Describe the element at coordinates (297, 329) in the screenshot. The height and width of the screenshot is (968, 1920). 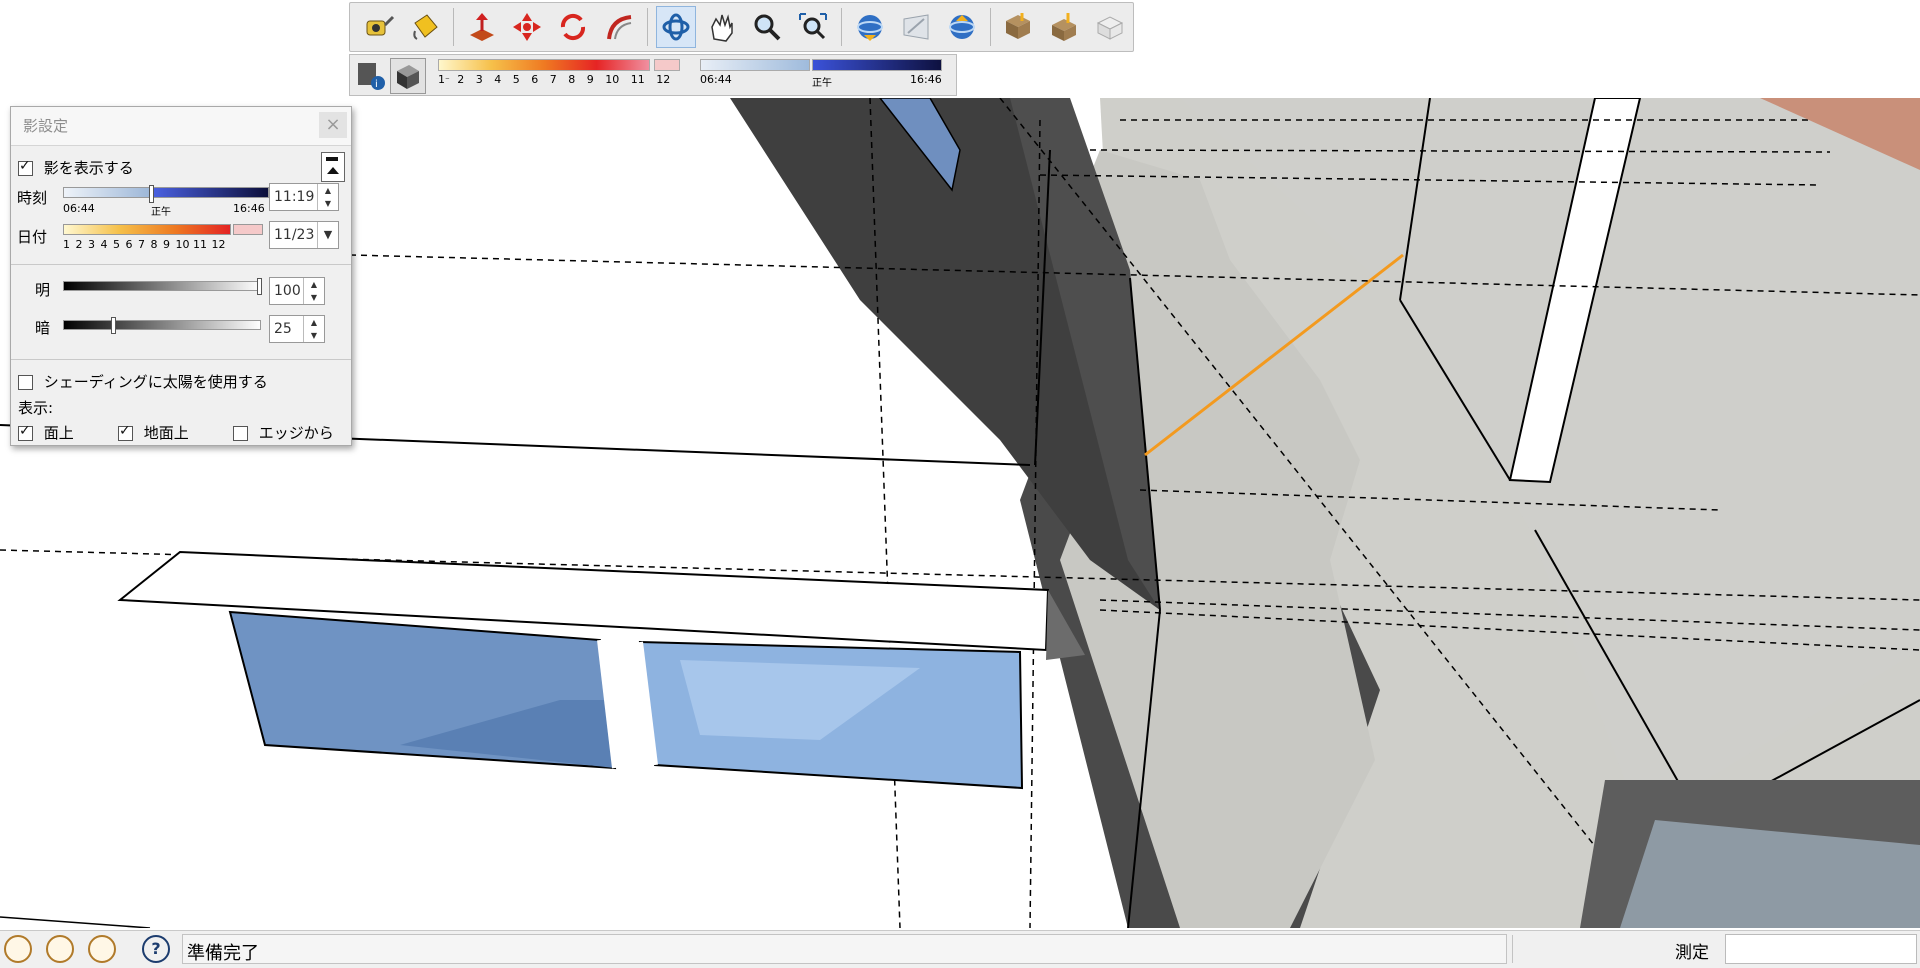
I see `dark-input: 25 ▲ ▼` at that location.